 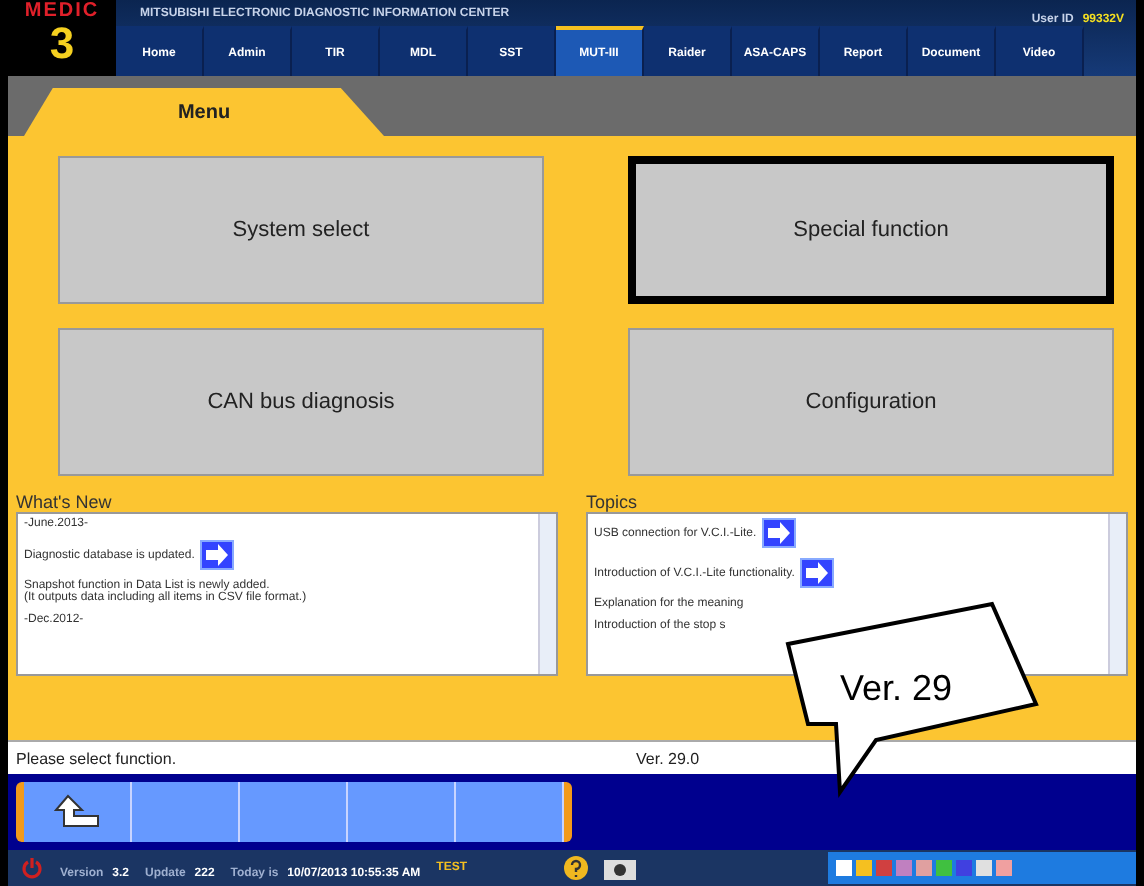 What do you see at coordinates (96, 758) in the screenshot?
I see `status-message: Please select function.` at bounding box center [96, 758].